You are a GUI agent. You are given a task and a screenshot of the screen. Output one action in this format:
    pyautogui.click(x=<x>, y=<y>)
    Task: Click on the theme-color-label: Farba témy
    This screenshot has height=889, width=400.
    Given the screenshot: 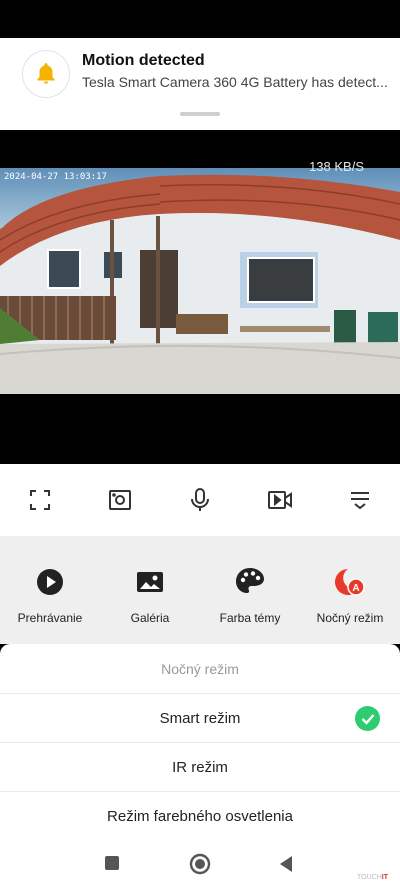 What is the action you would take?
    pyautogui.click(x=250, y=618)
    